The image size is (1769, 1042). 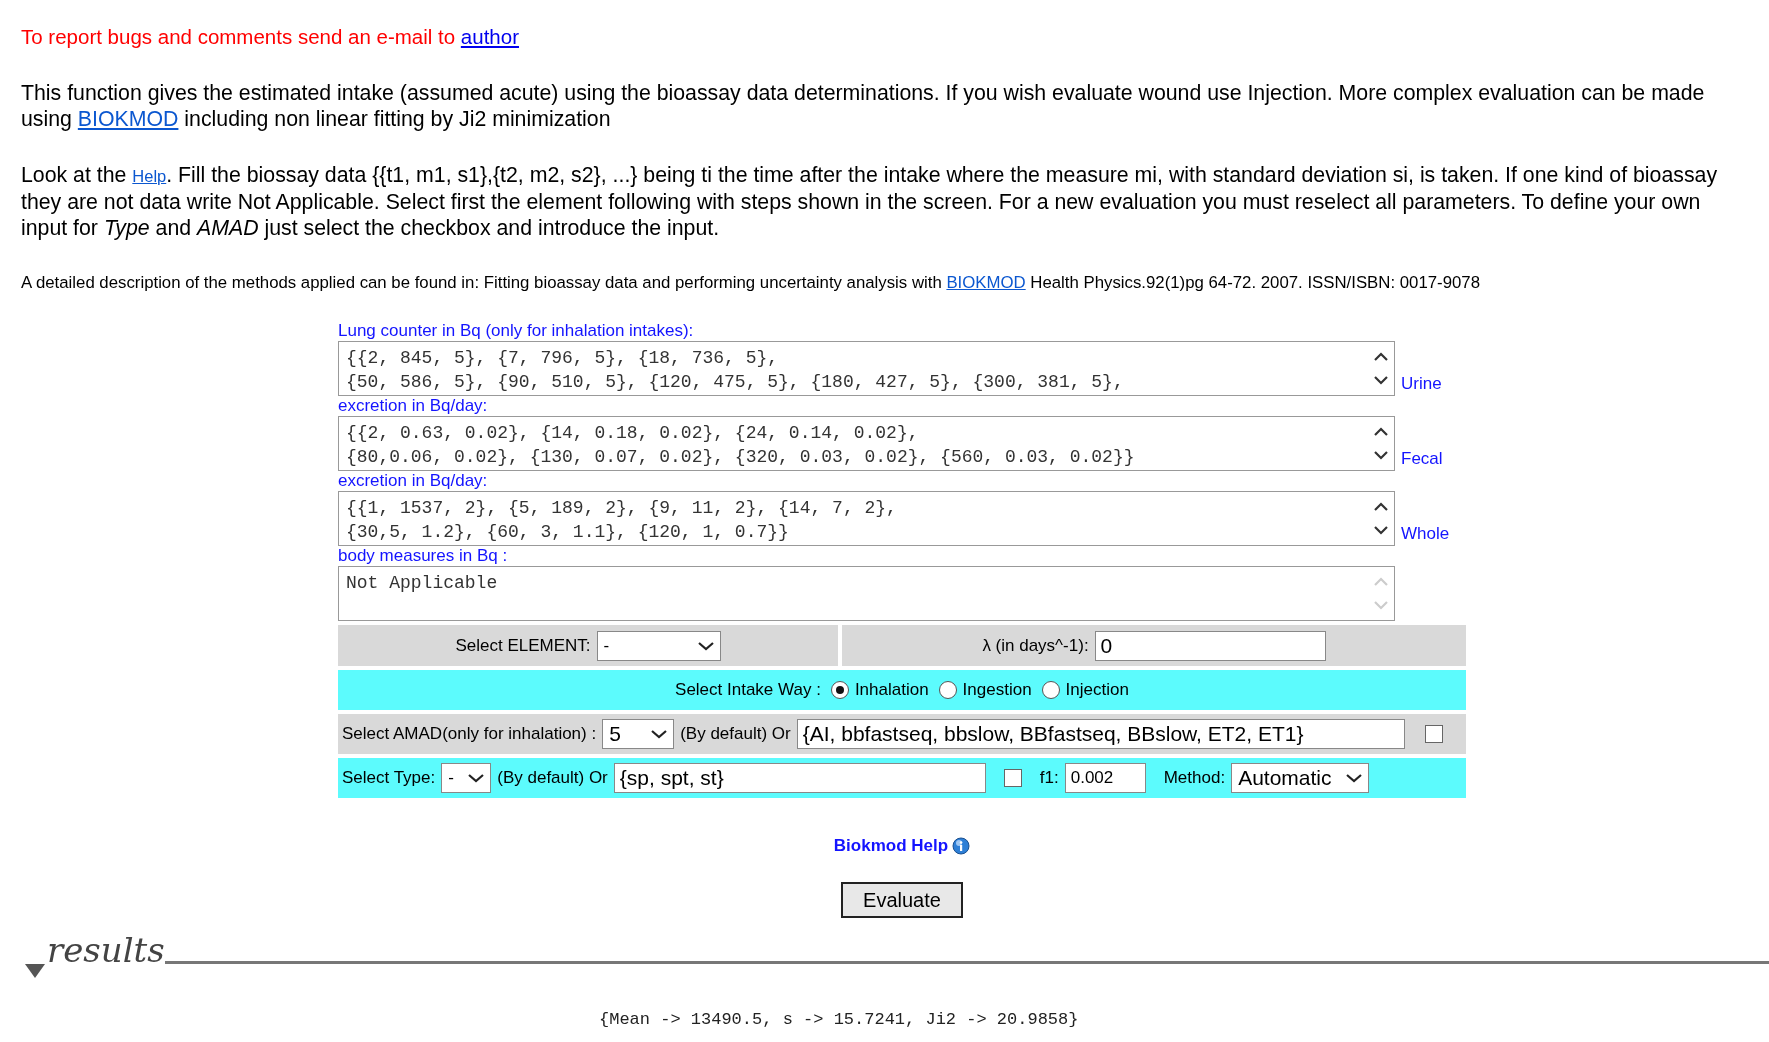 I want to click on element-label: Select ELEMENT:, so click(x=523, y=645).